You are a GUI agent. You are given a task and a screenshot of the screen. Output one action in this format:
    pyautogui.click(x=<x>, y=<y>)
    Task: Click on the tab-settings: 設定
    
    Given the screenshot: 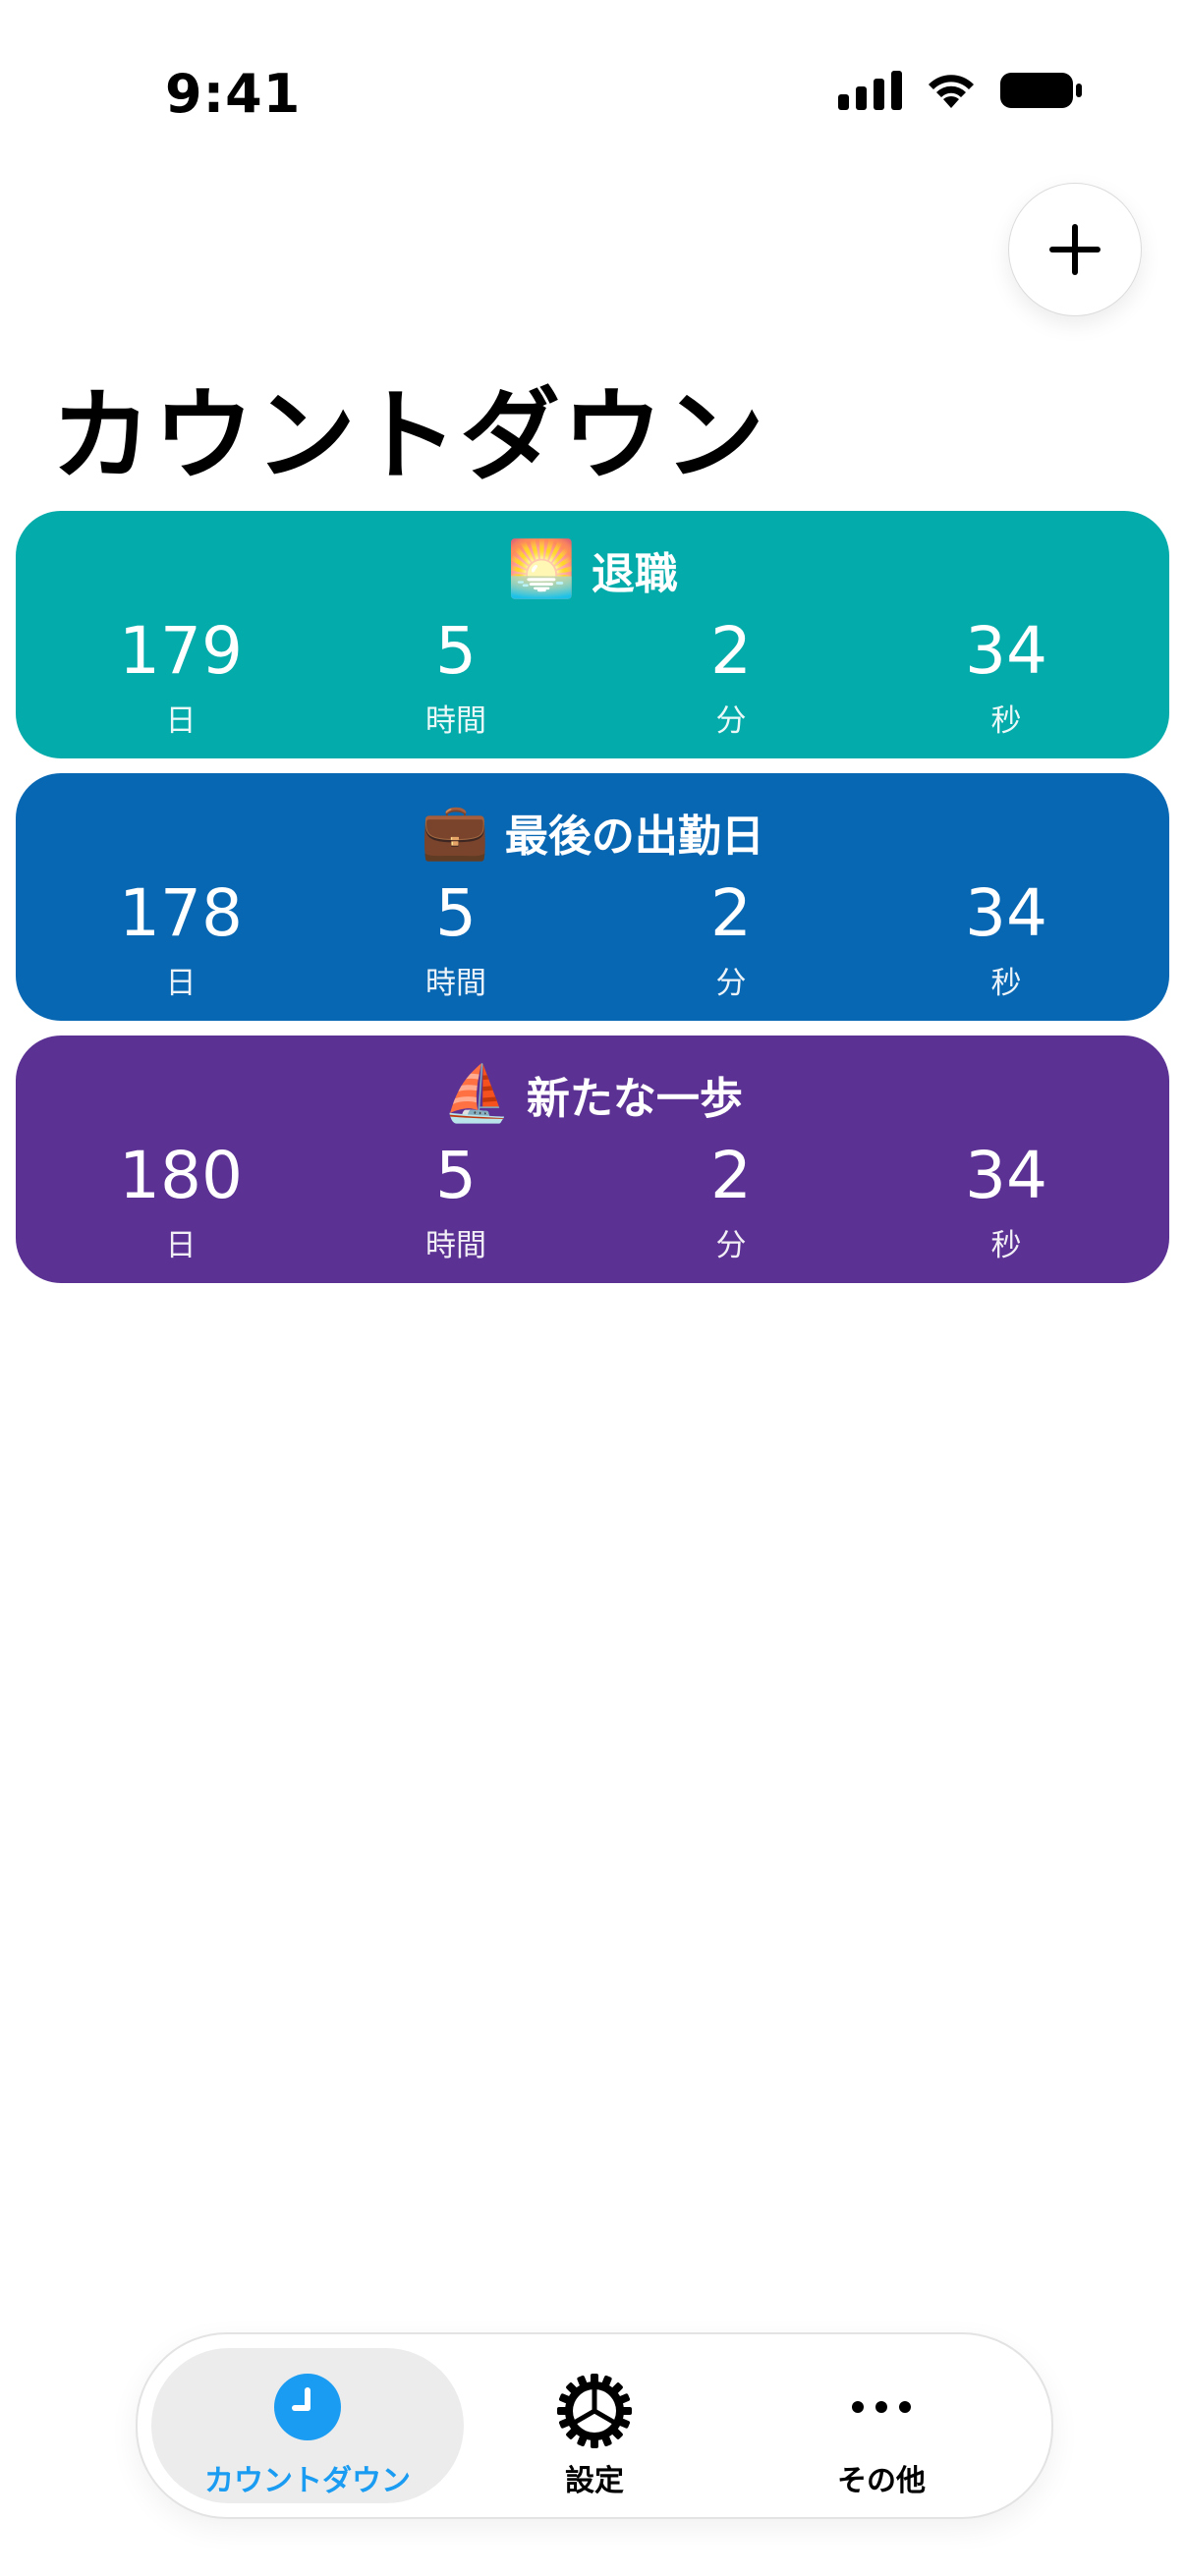 What is the action you would take?
    pyautogui.click(x=594, y=2425)
    